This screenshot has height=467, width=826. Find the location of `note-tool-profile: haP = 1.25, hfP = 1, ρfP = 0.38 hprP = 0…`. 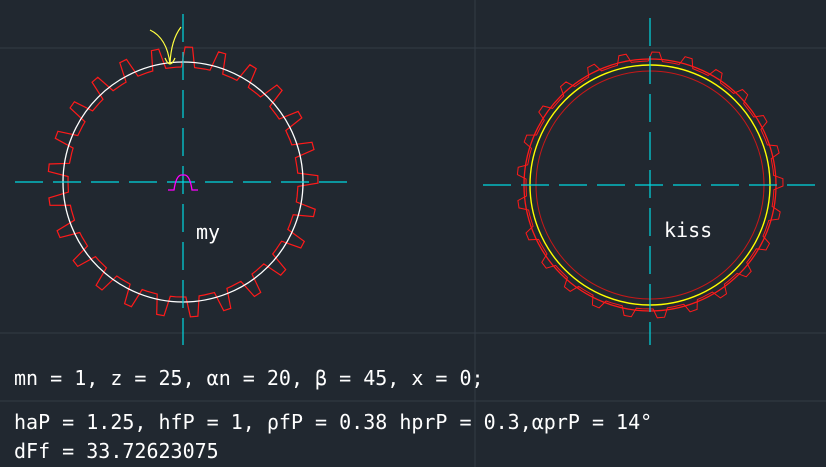

note-tool-profile: haP = 1.25, hfP = 1, ρfP = 0.38 hprP = 0… is located at coordinates (333, 422).